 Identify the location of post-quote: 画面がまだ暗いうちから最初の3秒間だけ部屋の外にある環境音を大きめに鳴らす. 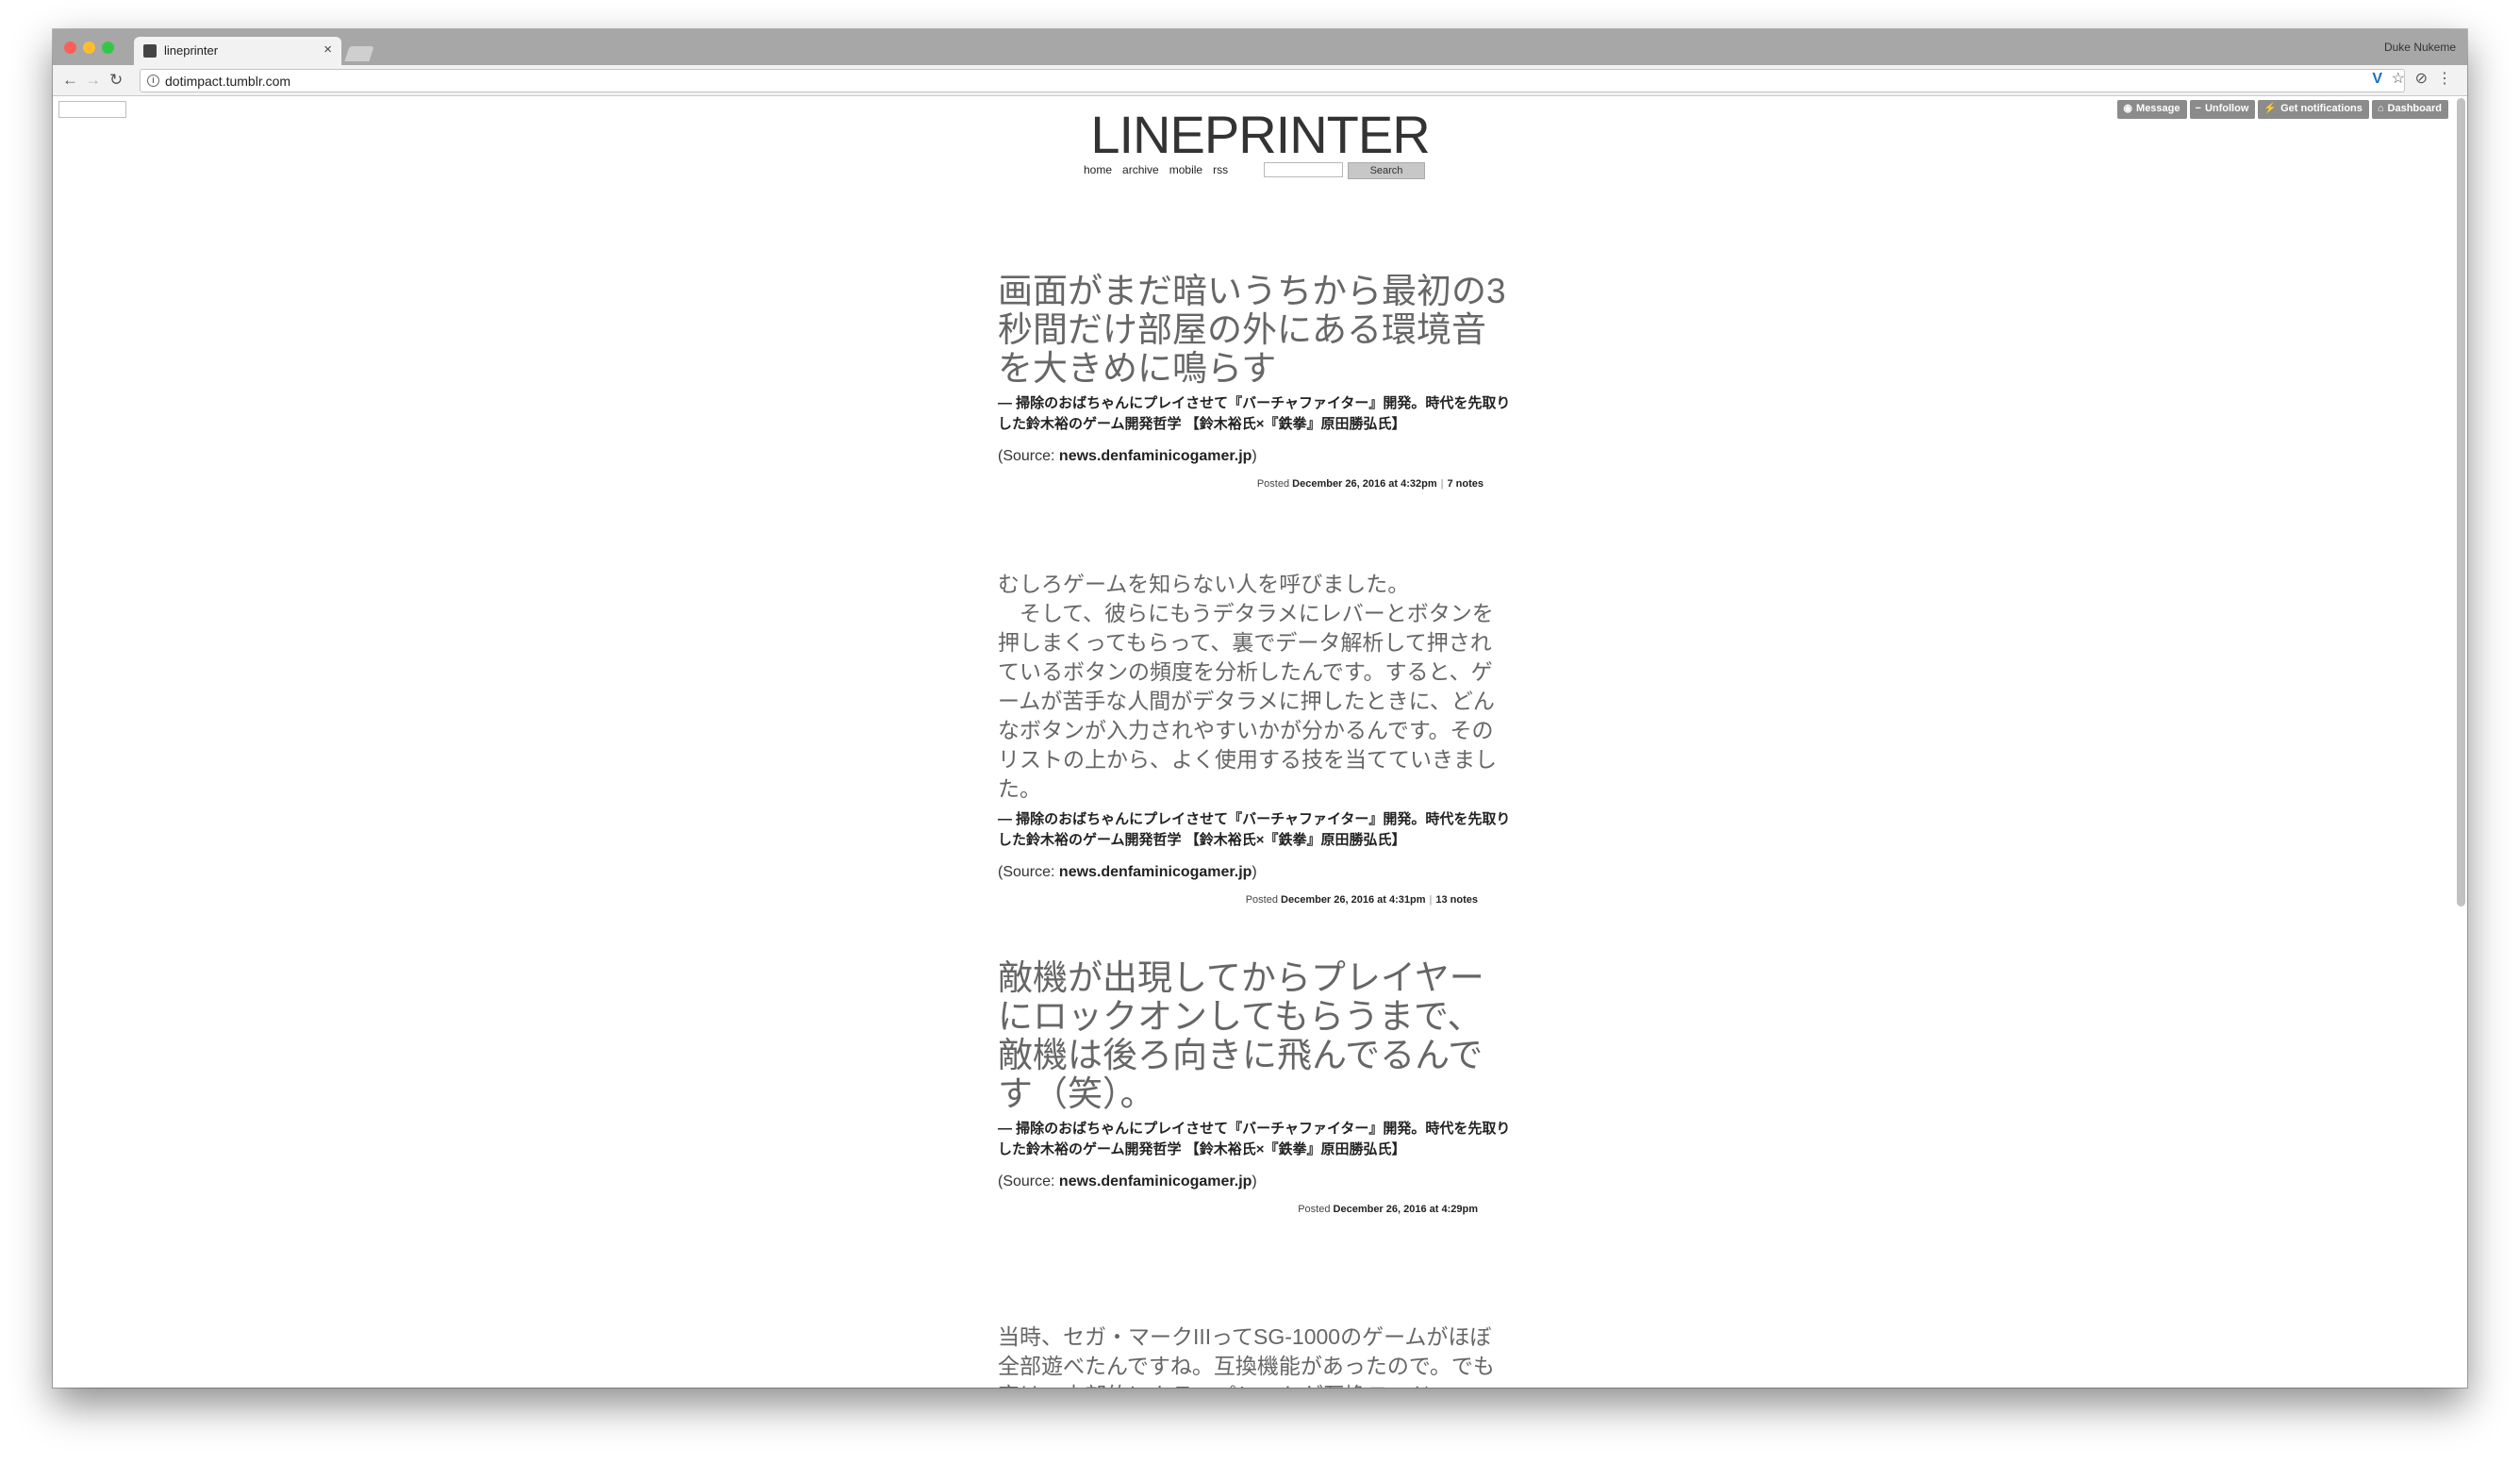
(1252, 330).